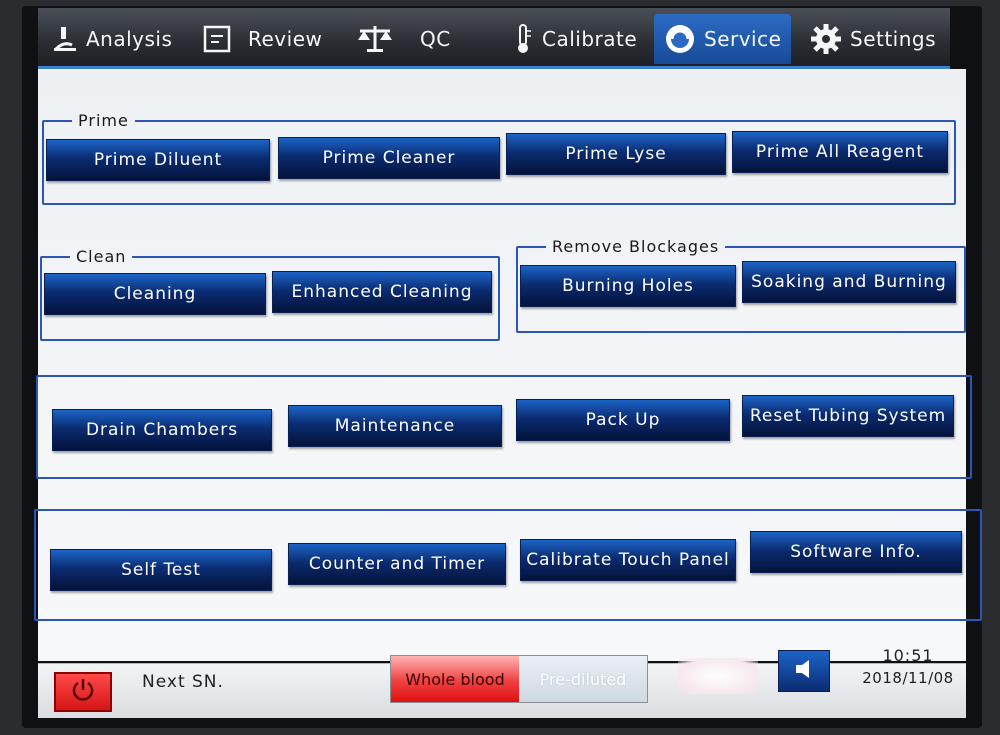 This screenshot has height=735, width=1000. Describe the element at coordinates (155, 294) in the screenshot. I see `cleaning-button: Cleaning` at that location.